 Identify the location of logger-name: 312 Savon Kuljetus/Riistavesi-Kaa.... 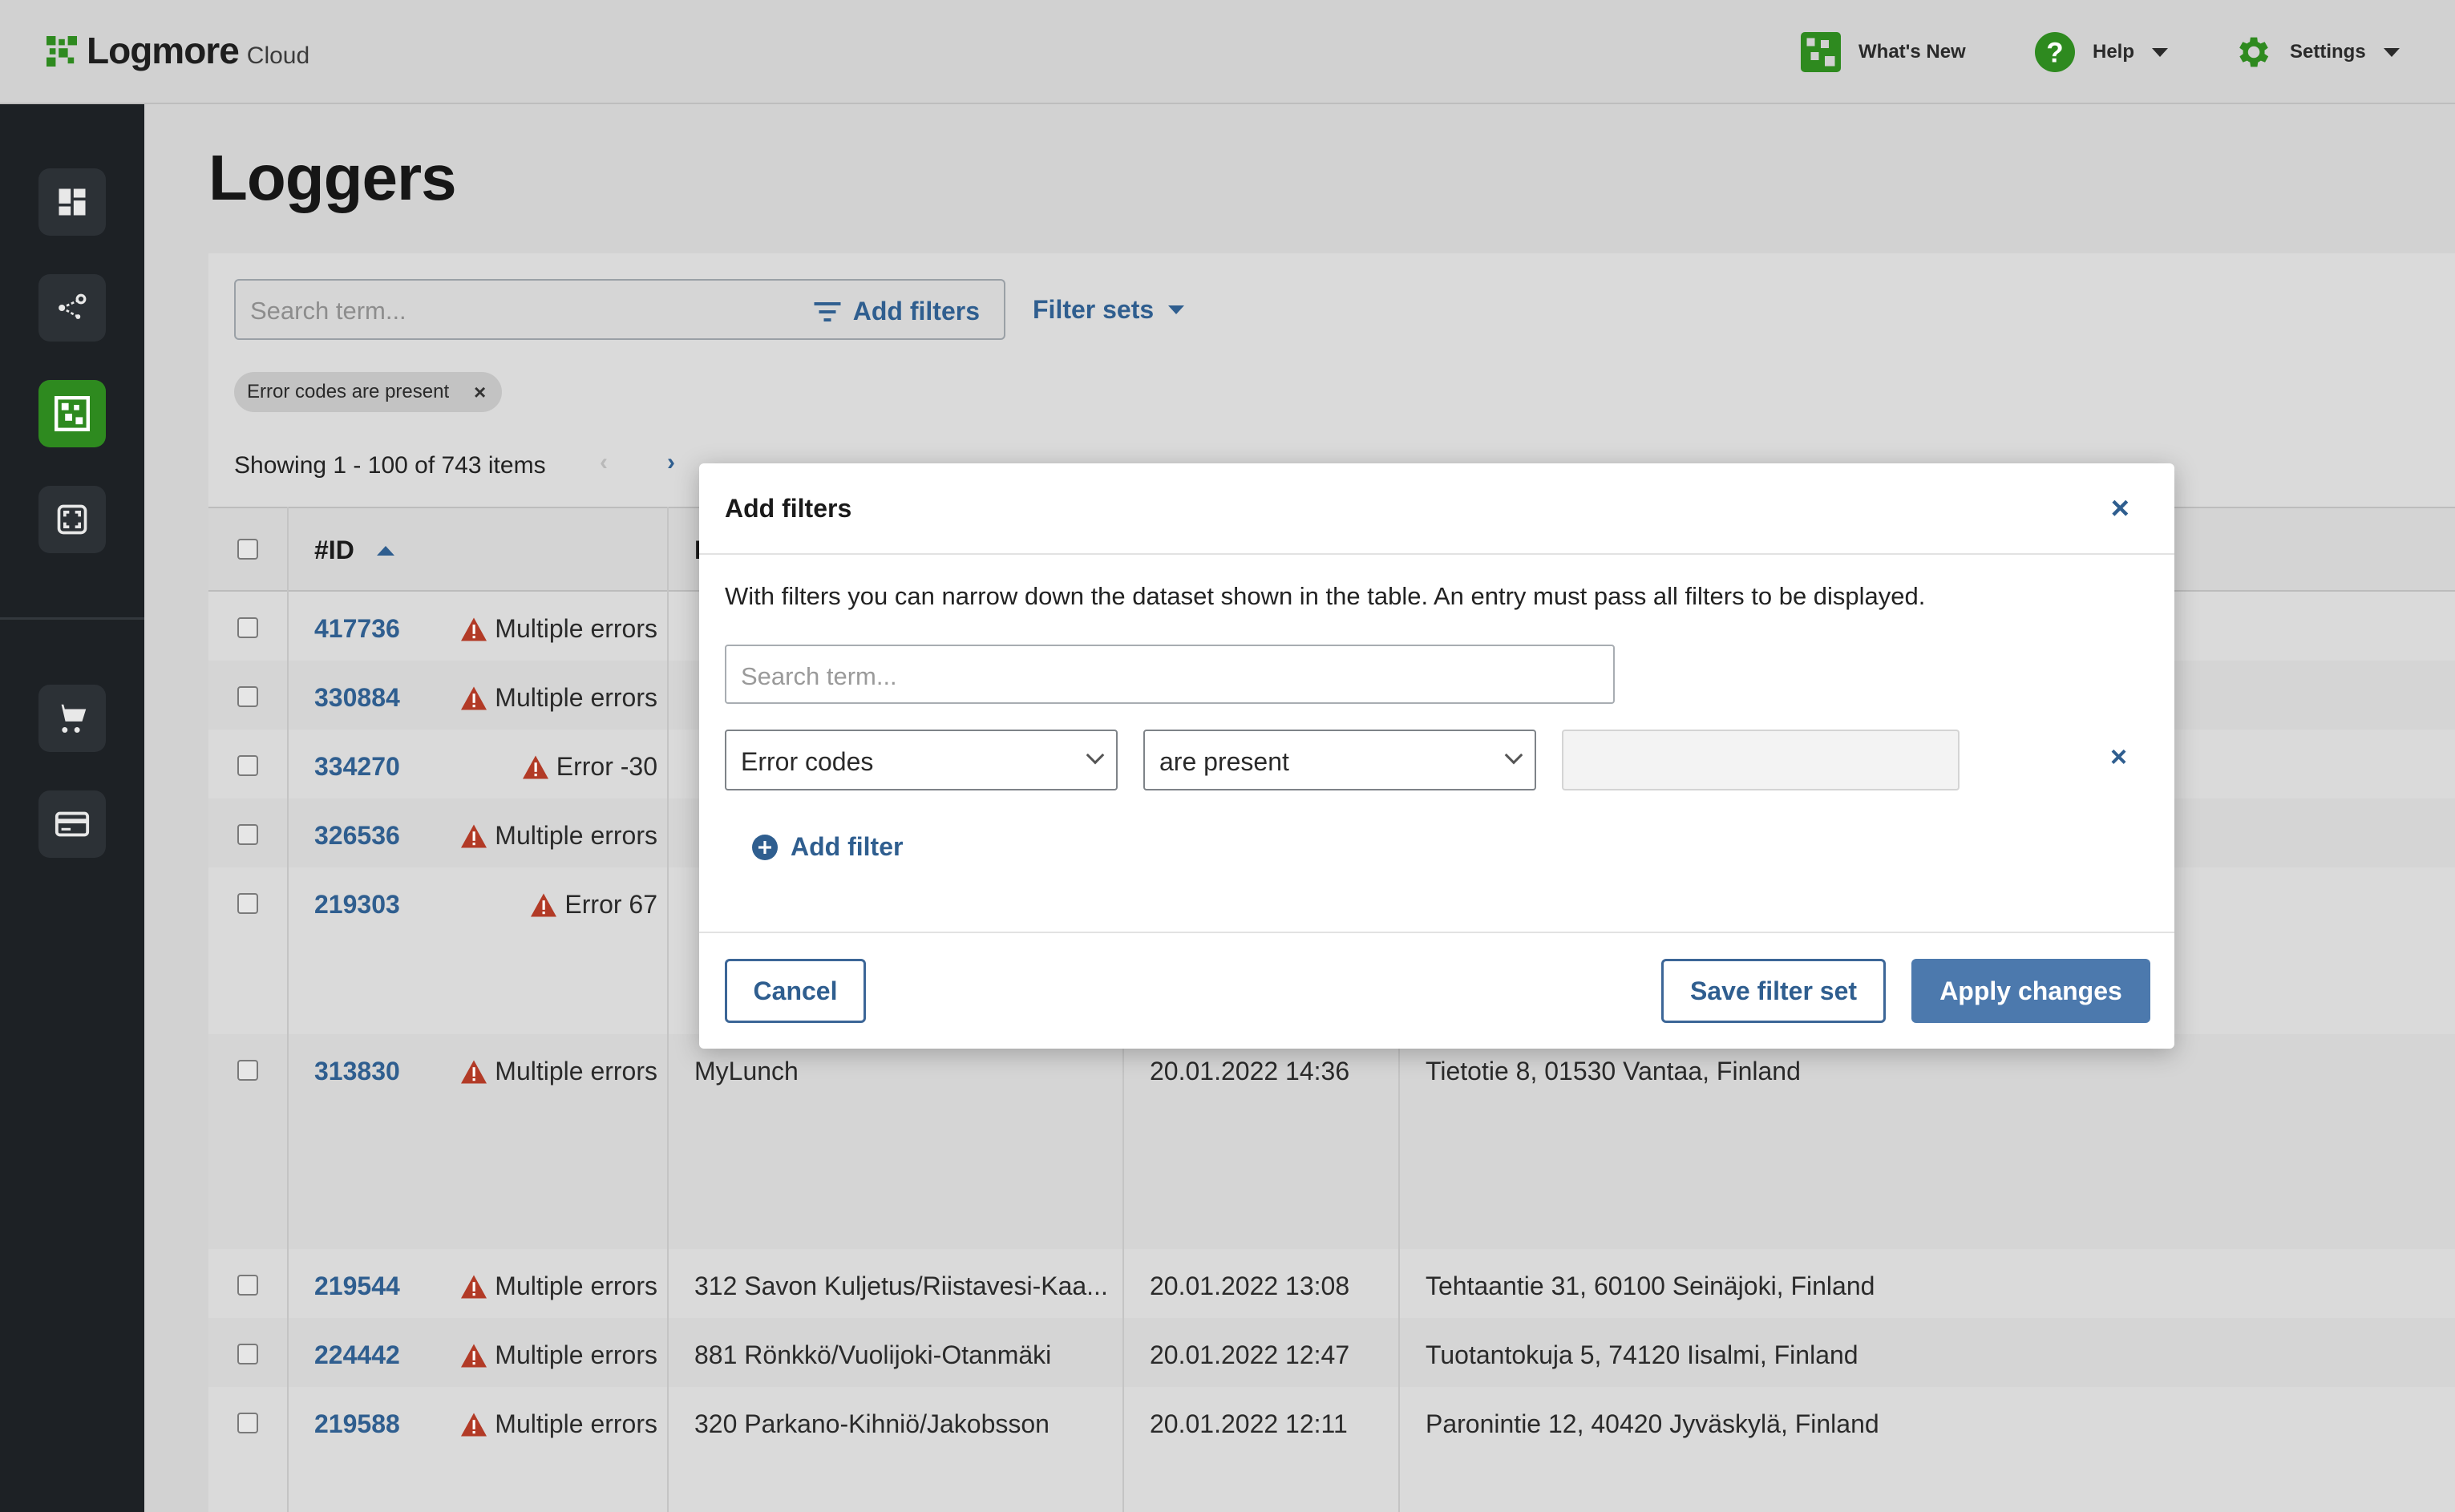
(901, 1285).